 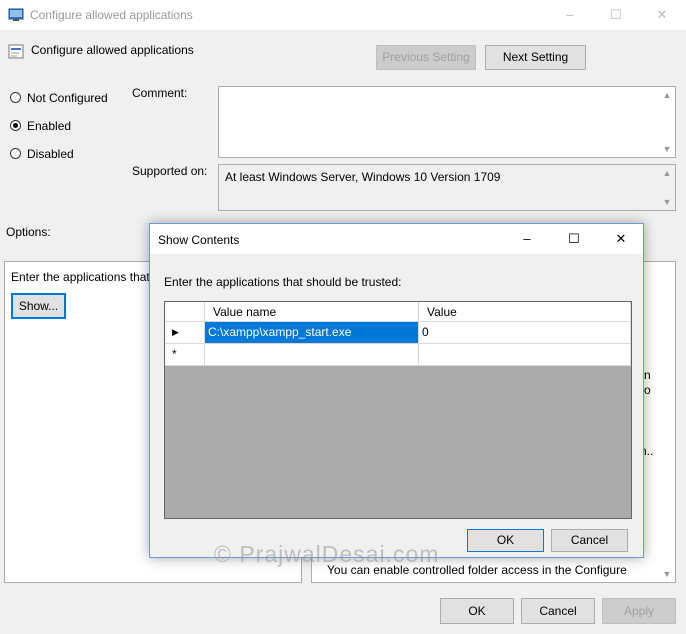 I want to click on dialog-title: Show Contents, so click(x=199, y=240).